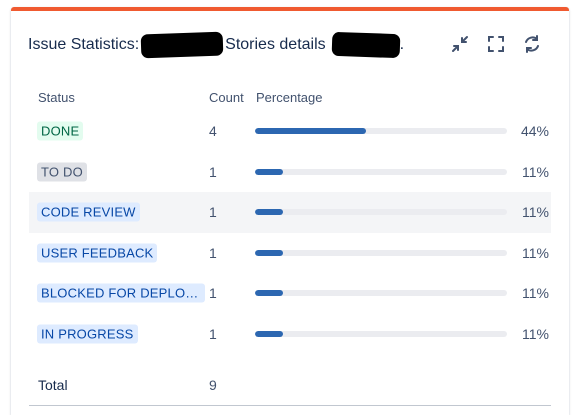 This screenshot has width=583, height=415. What do you see at coordinates (213, 385) in the screenshot?
I see `total-count: 9` at bounding box center [213, 385].